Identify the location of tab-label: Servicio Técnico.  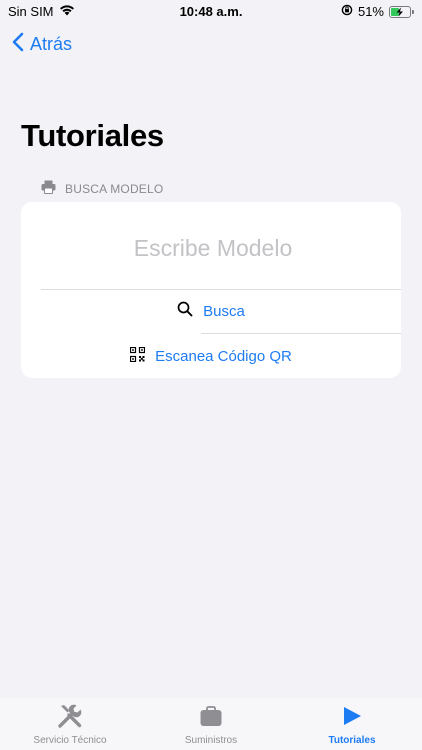
(70, 740).